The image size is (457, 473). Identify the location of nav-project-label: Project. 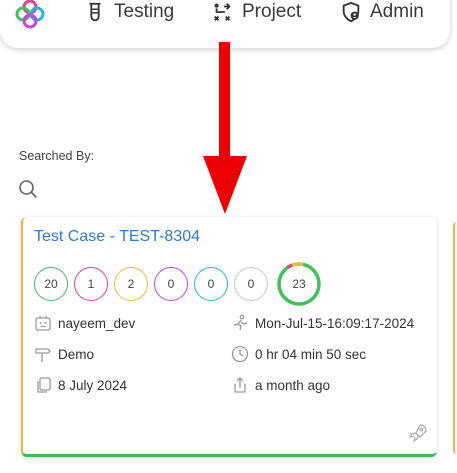
(272, 11).